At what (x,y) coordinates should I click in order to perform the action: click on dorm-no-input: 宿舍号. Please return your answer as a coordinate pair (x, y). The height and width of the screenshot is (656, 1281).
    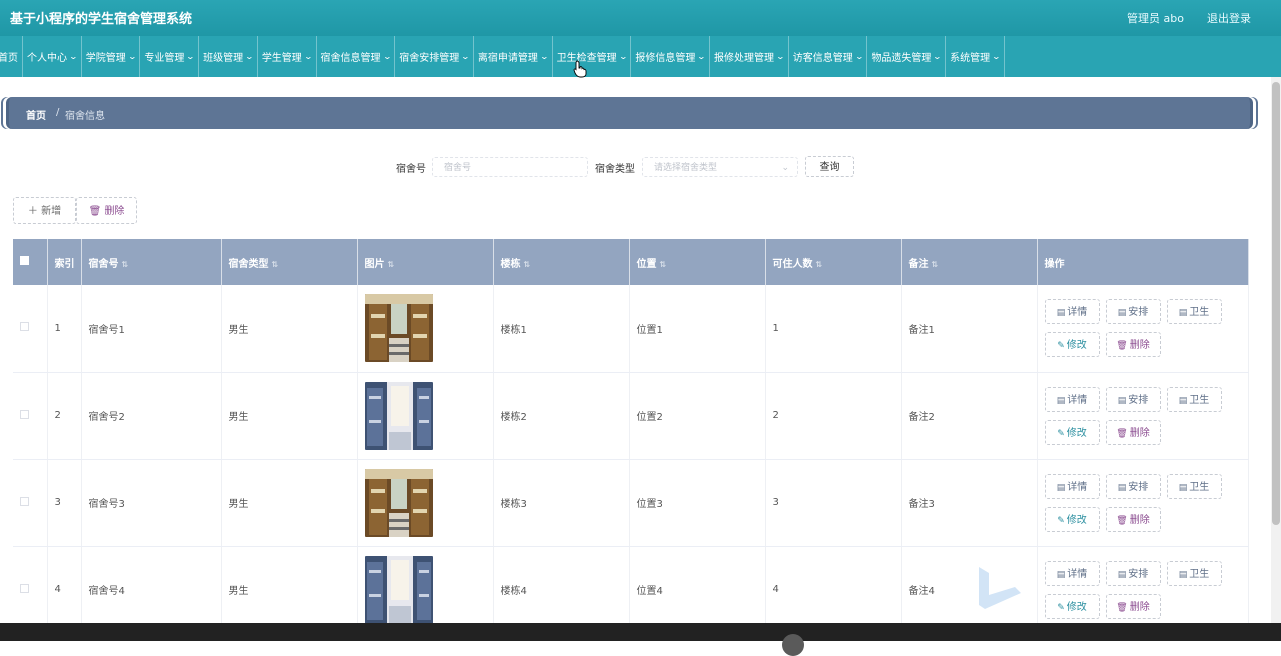
    Looking at the image, I should click on (510, 167).